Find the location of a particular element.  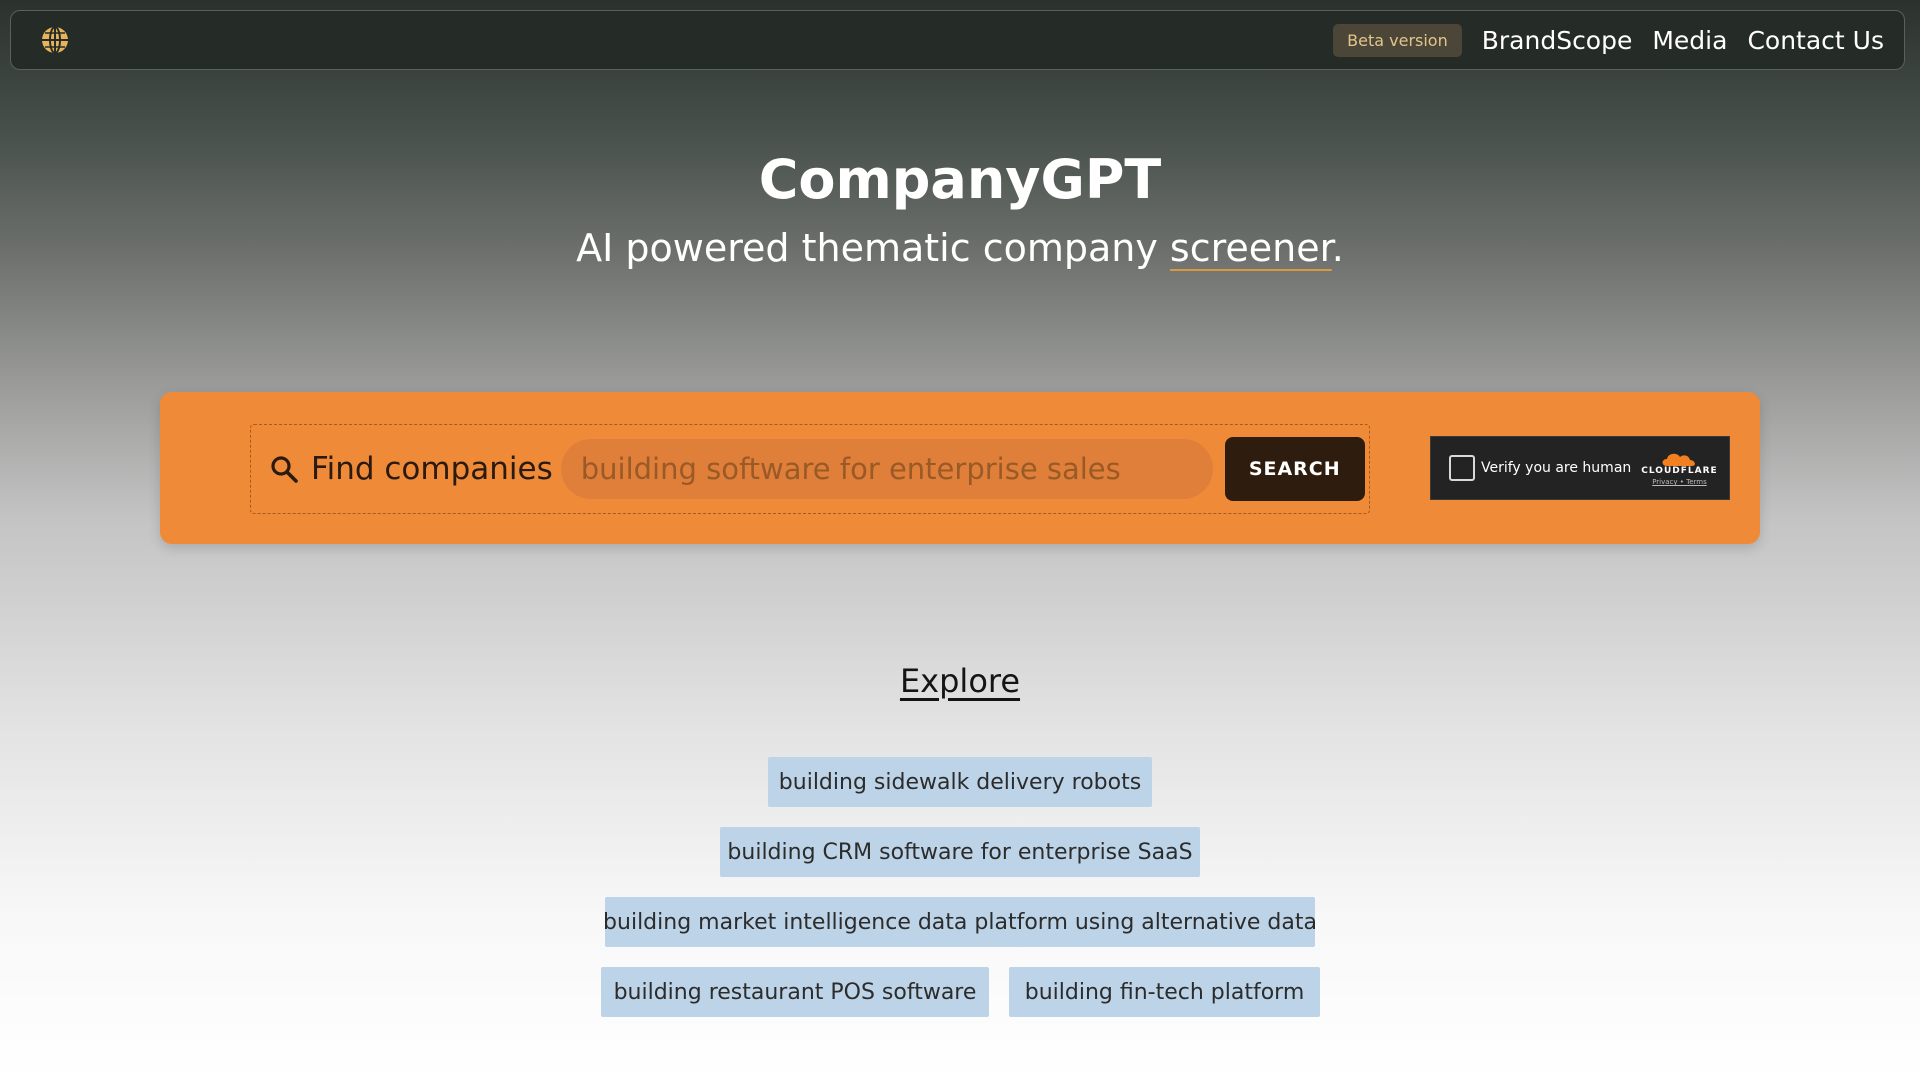

explore-chip: building restaurant POS software is located at coordinates (795, 992).